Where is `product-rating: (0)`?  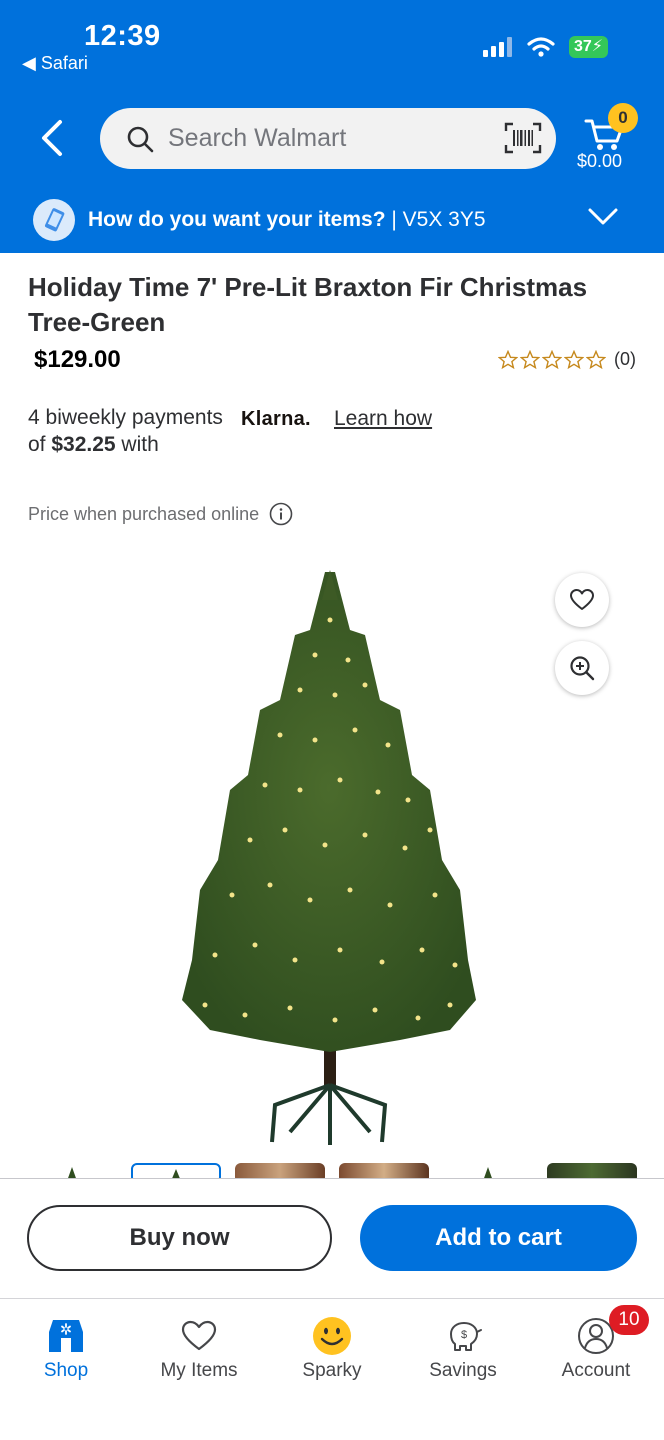 product-rating: (0) is located at coordinates (567, 359).